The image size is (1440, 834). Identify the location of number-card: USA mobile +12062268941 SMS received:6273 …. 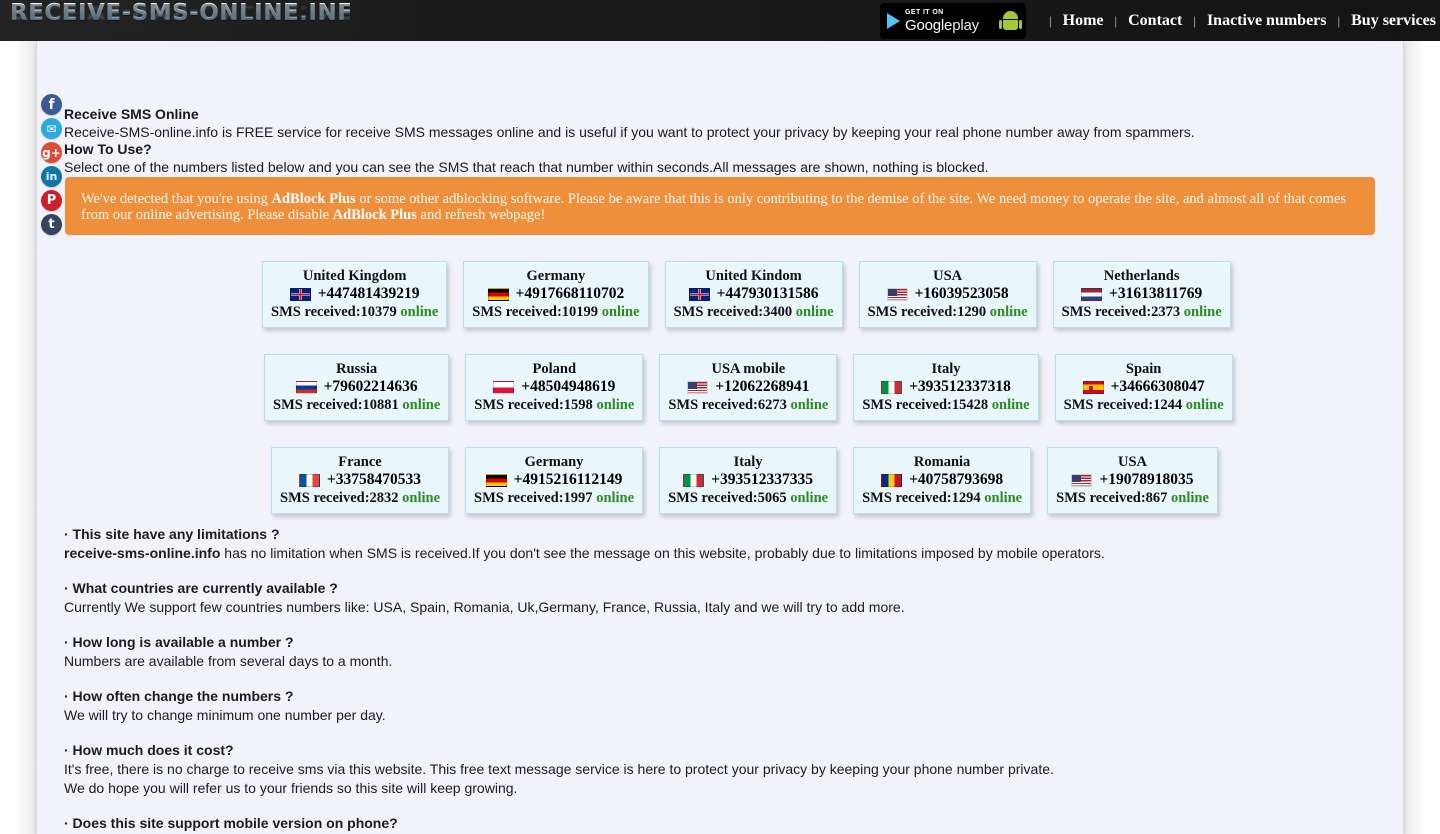
(748, 387).